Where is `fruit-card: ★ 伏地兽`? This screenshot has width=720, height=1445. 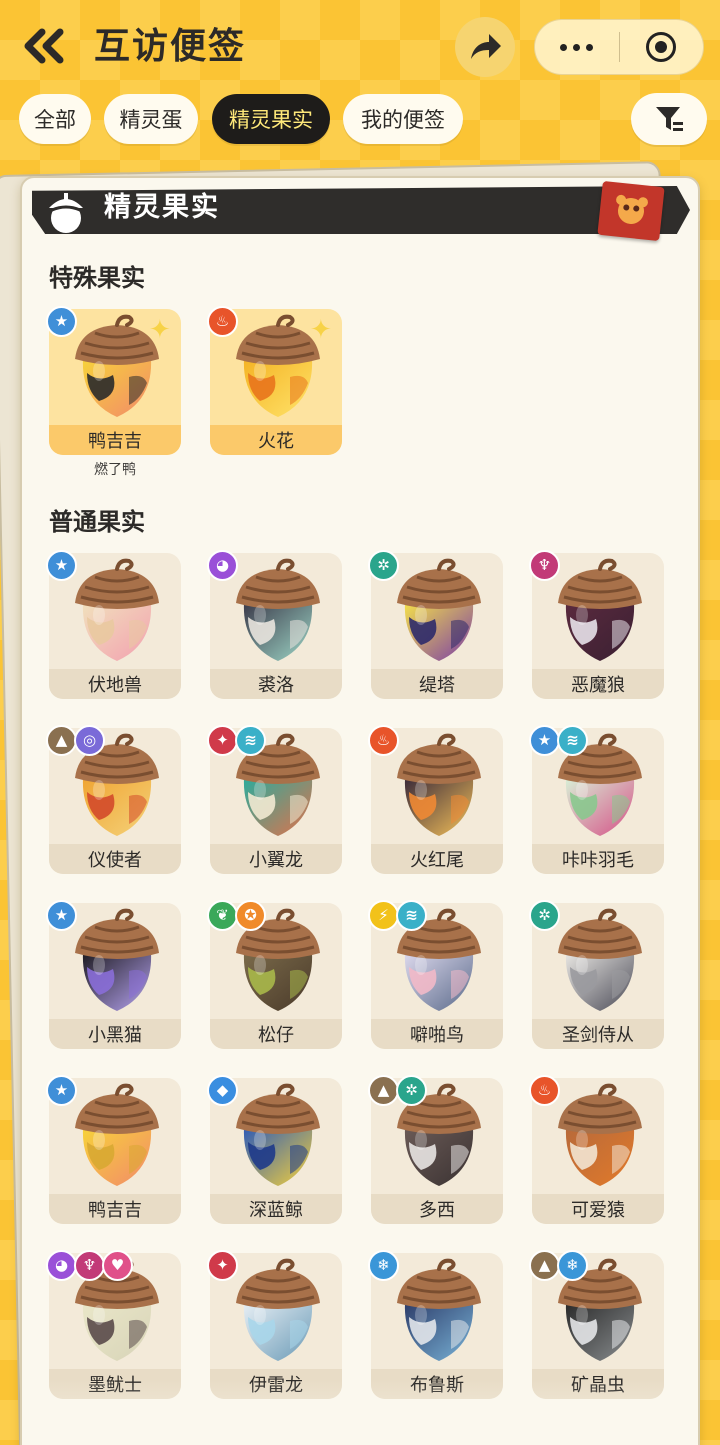 fruit-card: ★ 伏地兽 is located at coordinates (113, 624).